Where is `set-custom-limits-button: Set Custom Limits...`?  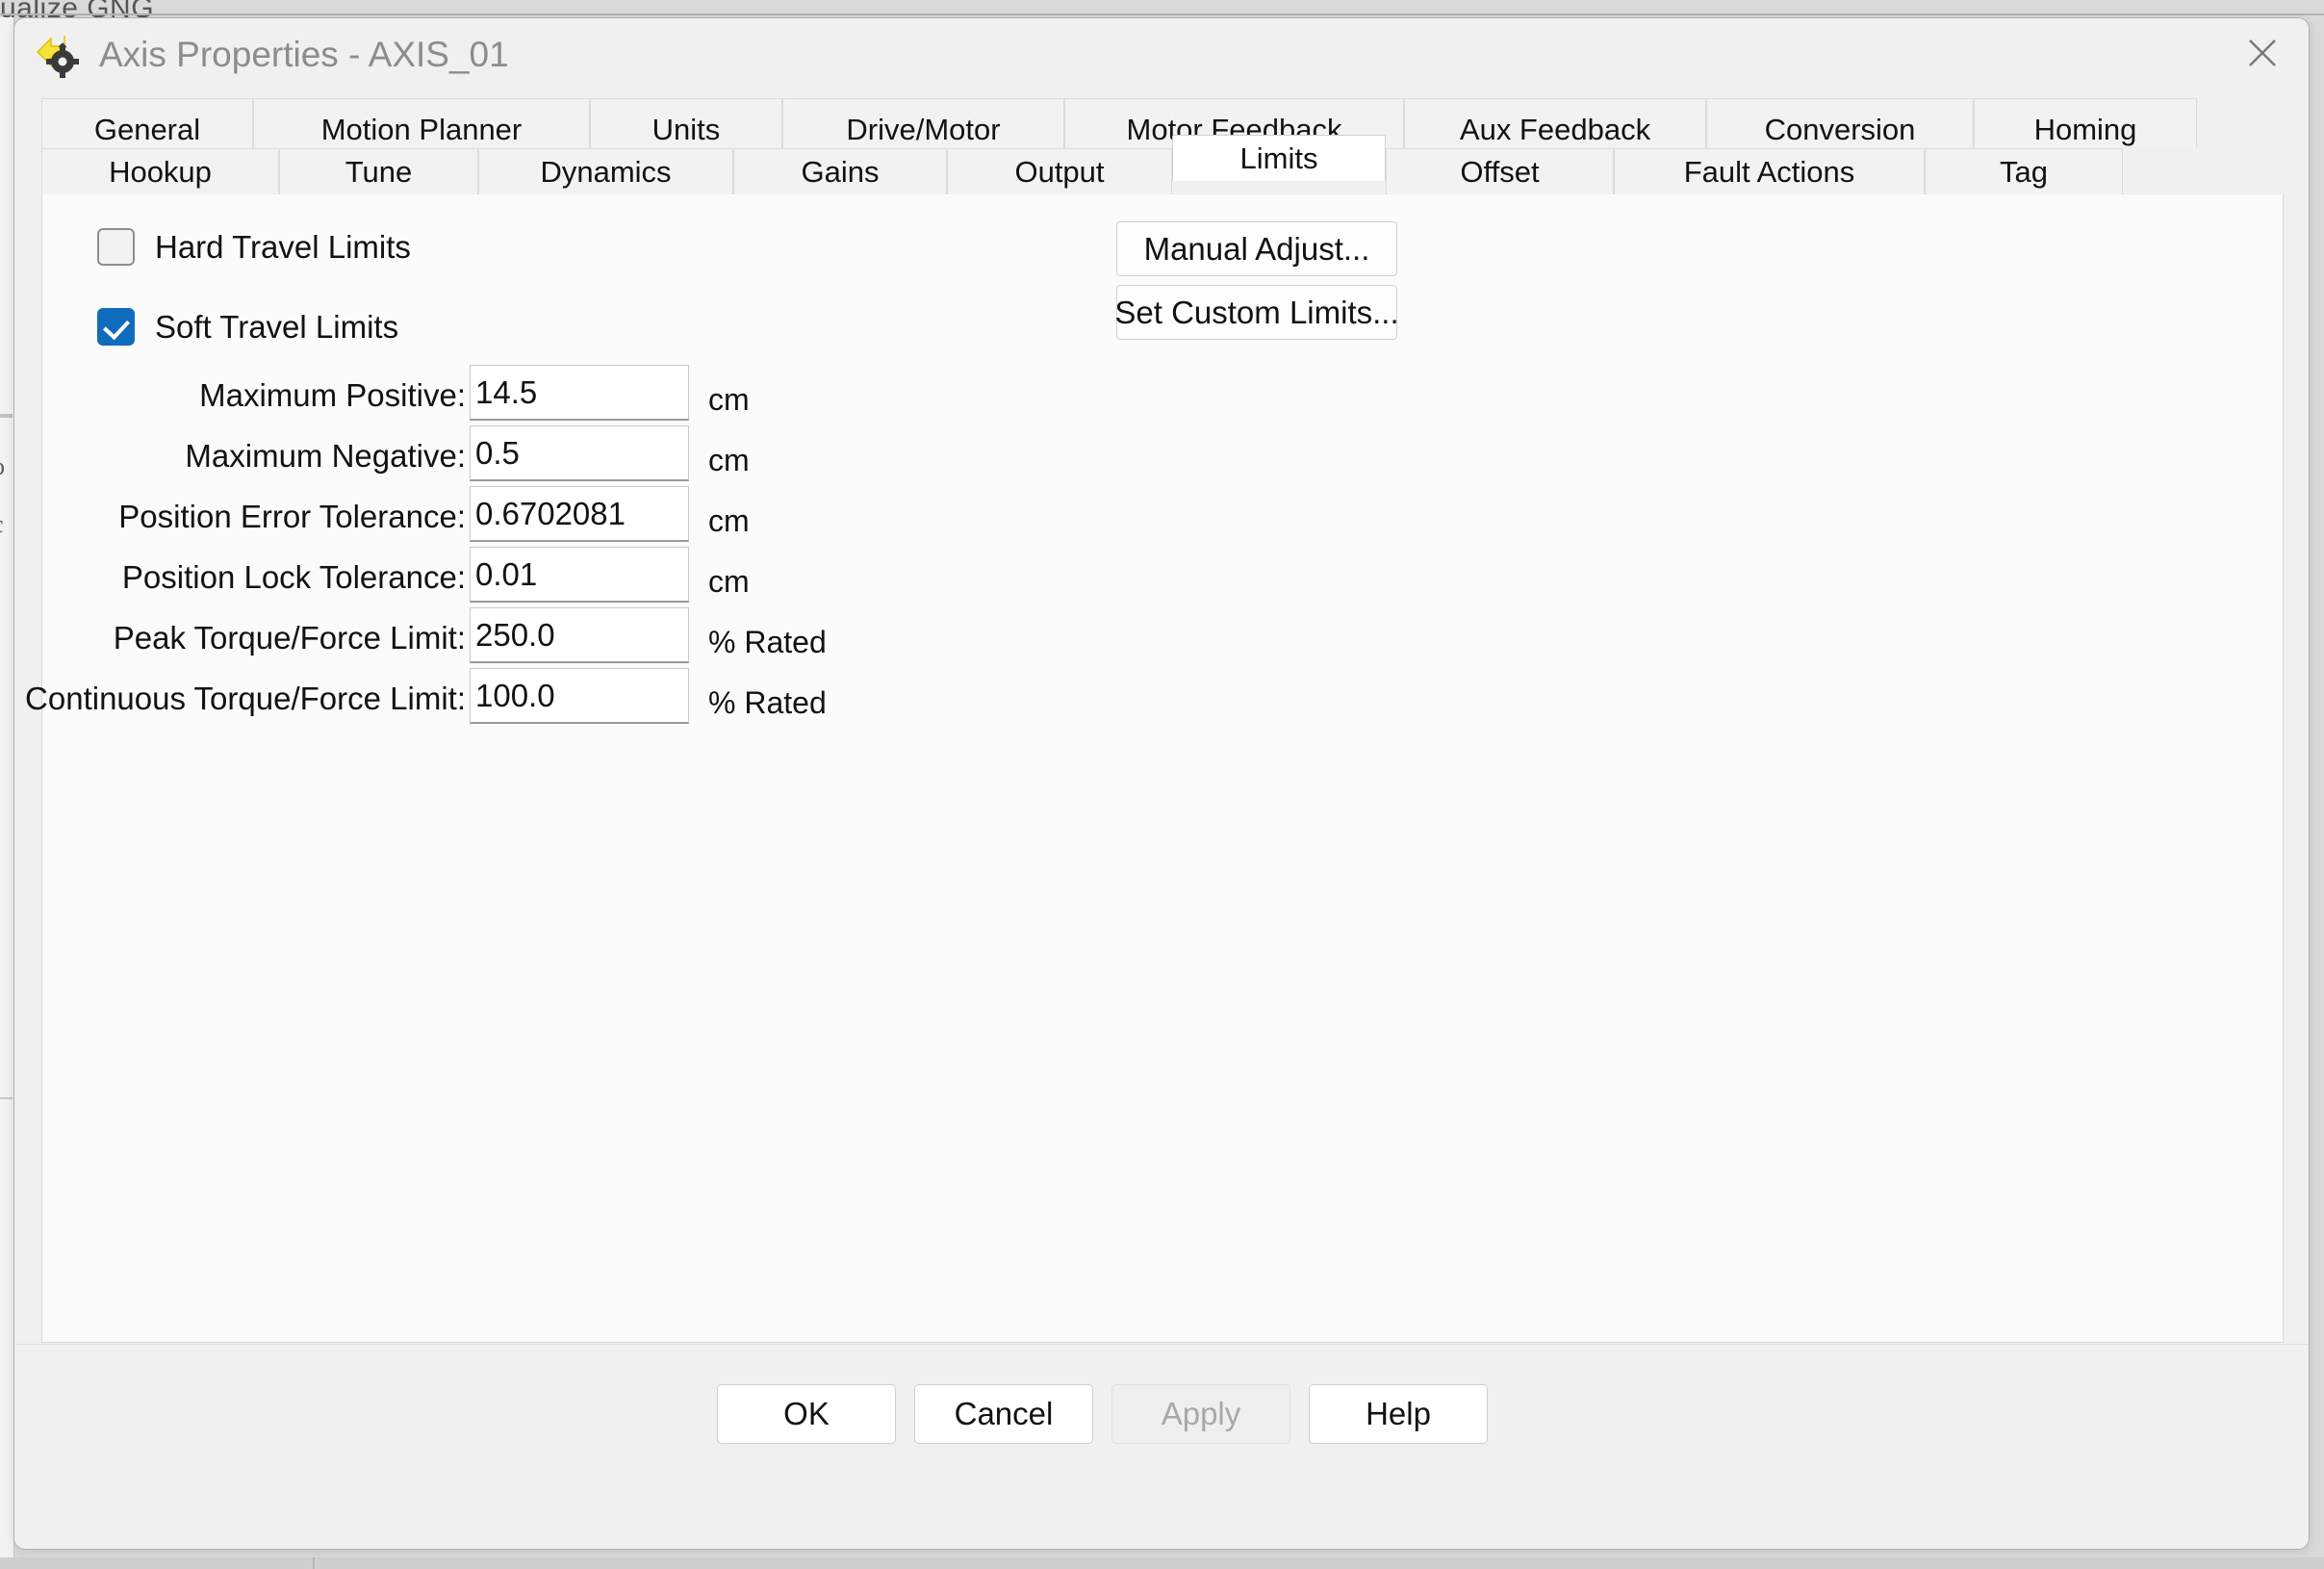 set-custom-limits-button: Set Custom Limits... is located at coordinates (1257, 312).